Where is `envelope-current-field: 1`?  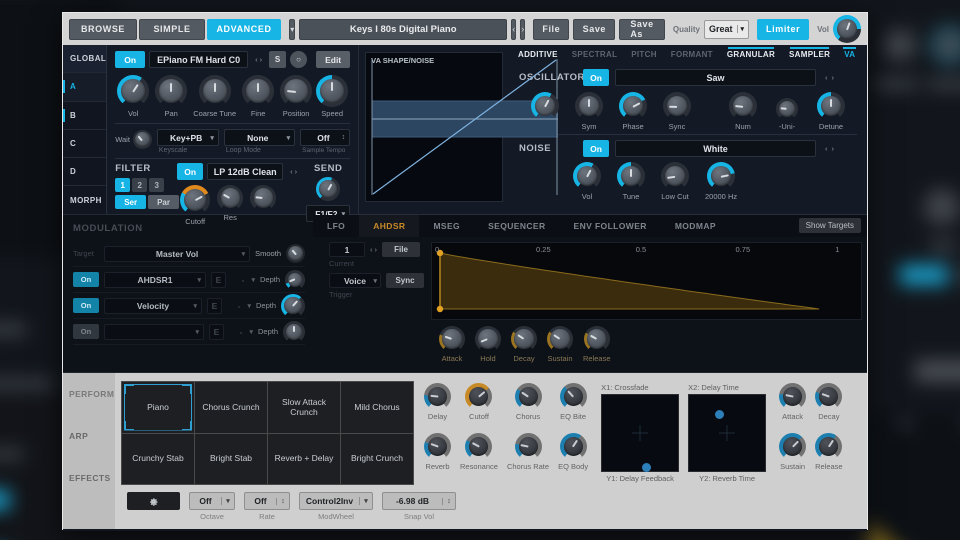 envelope-current-field: 1 is located at coordinates (347, 249).